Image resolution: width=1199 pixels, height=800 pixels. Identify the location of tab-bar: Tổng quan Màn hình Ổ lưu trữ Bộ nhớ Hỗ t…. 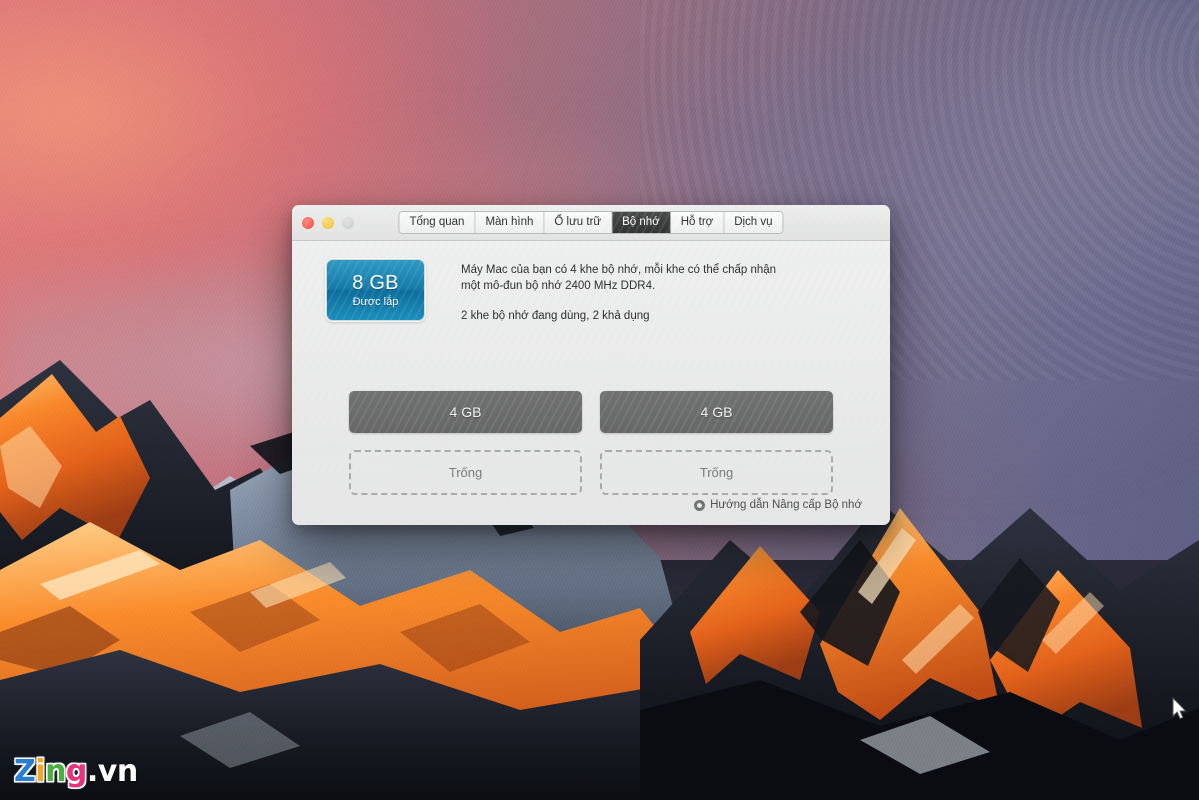
(591, 222).